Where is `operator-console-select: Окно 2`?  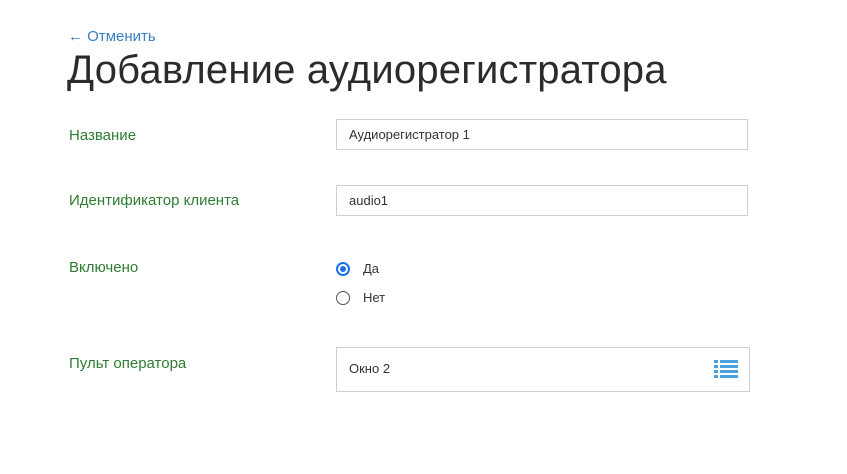 operator-console-select: Окно 2 is located at coordinates (543, 369).